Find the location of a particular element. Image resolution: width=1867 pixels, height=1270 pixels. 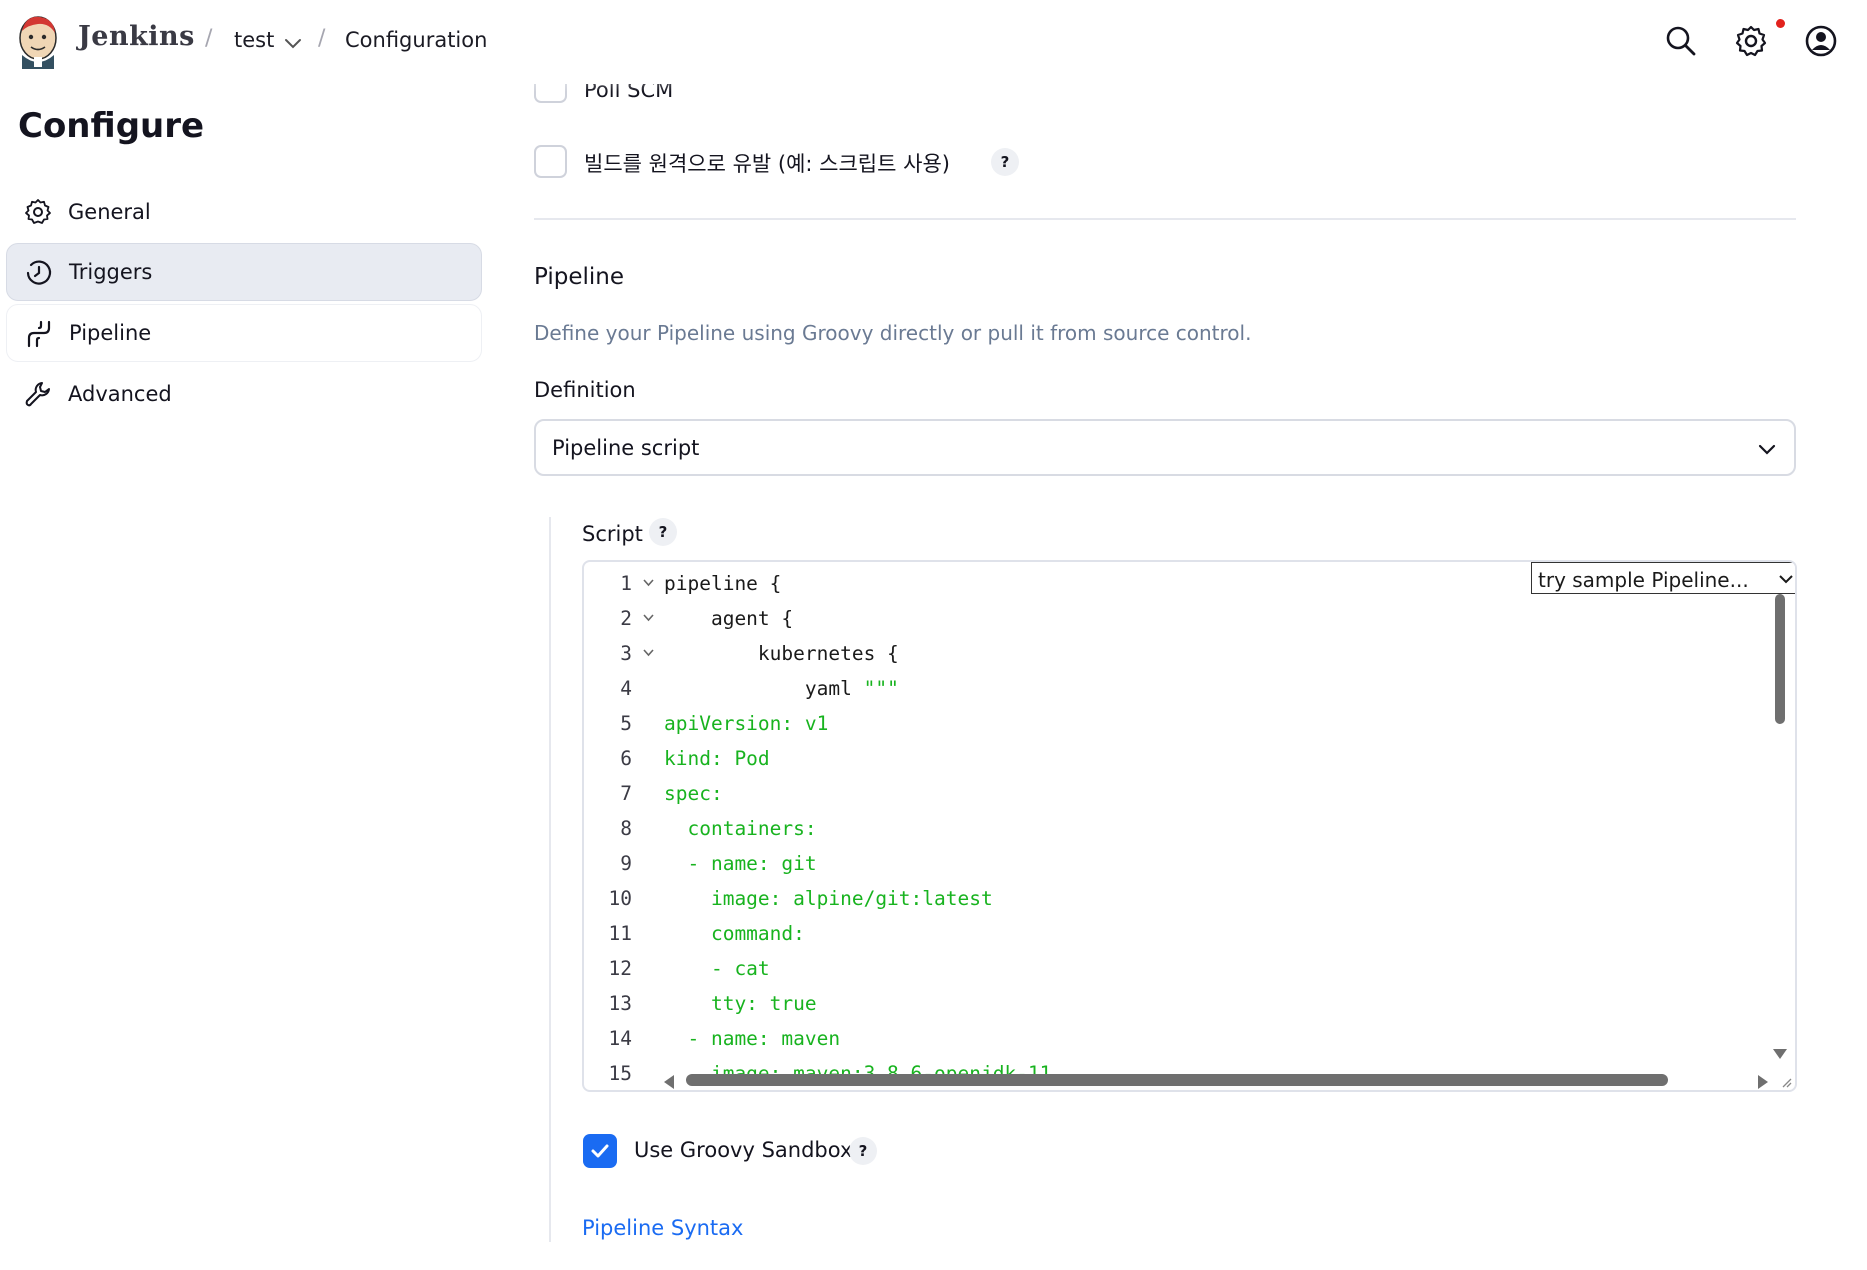

code-line: 7 spec: is located at coordinates (1174, 793).